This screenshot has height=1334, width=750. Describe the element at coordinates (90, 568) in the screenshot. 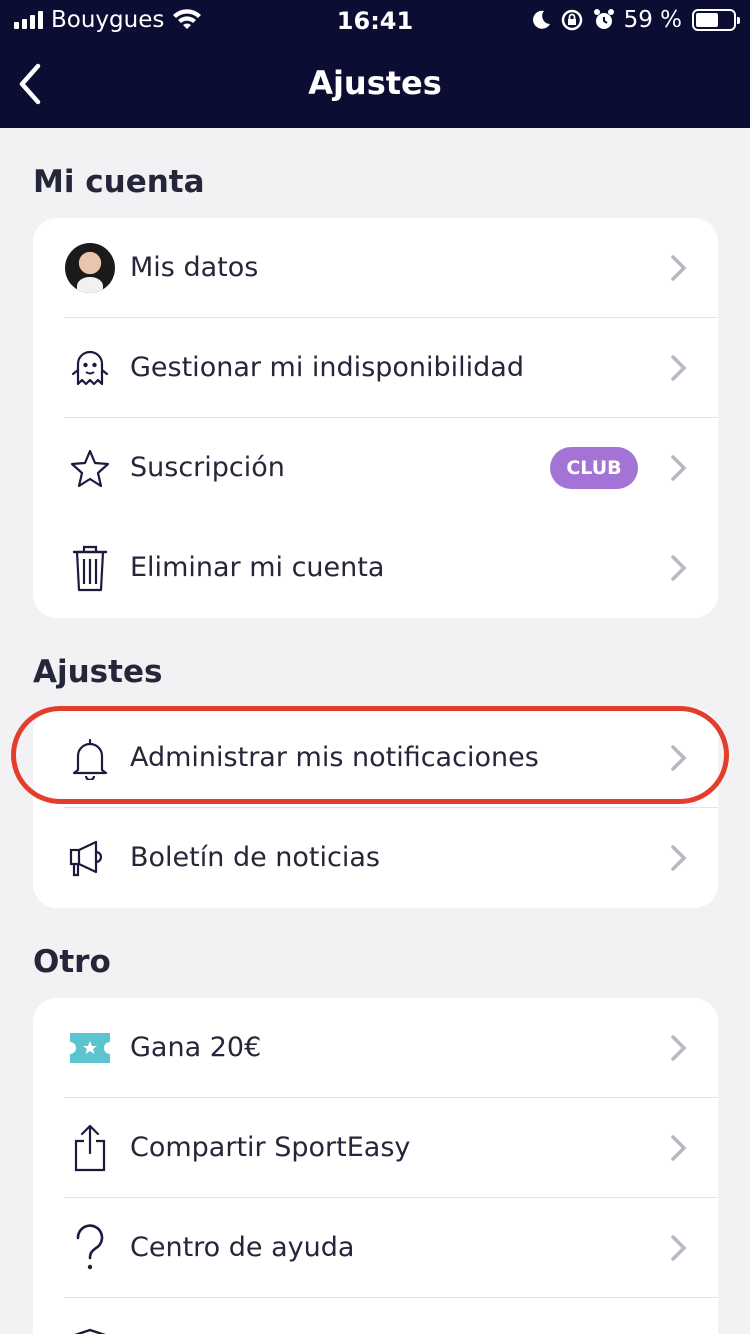

I see `trash-icon` at that location.